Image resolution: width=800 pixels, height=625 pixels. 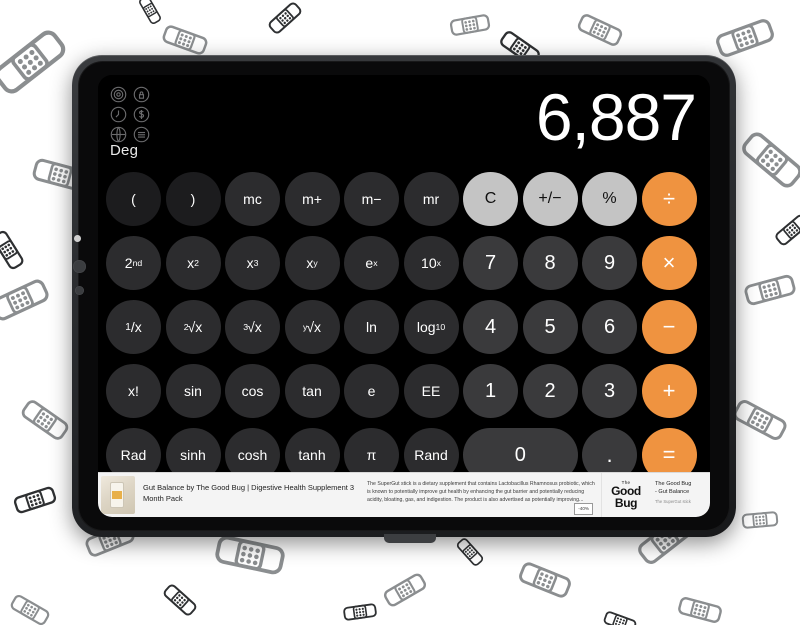 What do you see at coordinates (431, 327) in the screenshot?
I see `key-log10: log 10` at bounding box center [431, 327].